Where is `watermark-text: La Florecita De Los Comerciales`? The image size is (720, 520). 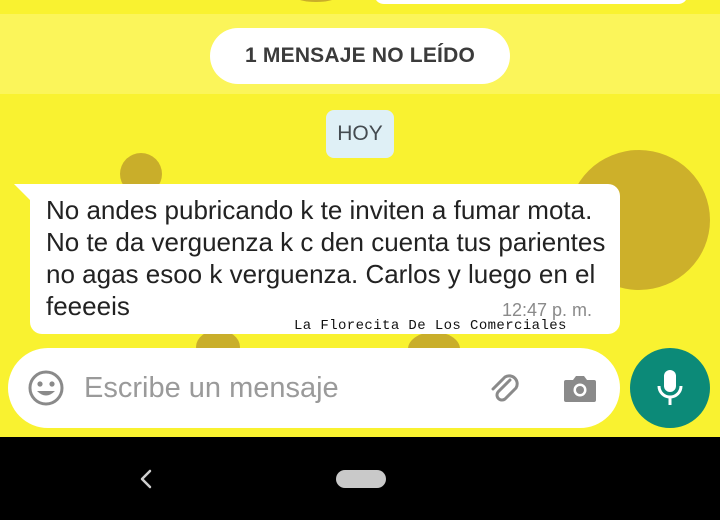
watermark-text: La Florecita De Los Comerciales is located at coordinates (430, 326).